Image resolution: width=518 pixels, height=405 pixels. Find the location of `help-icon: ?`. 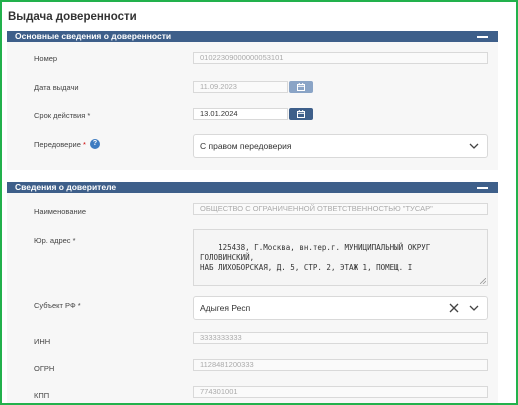

help-icon: ? is located at coordinates (95, 144).